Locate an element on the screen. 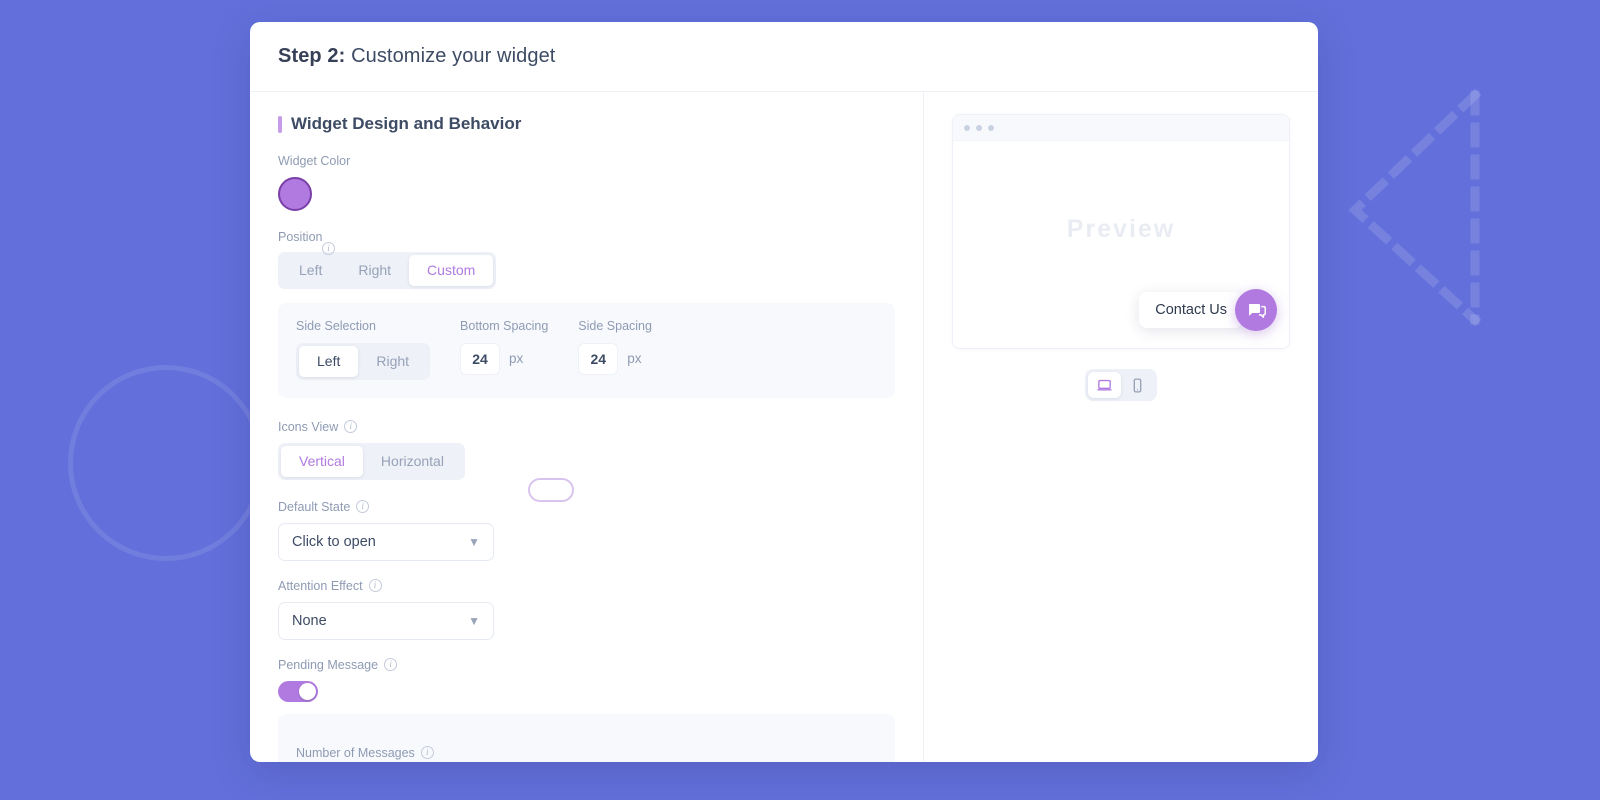 Image resolution: width=1600 pixels, height=800 pixels. position-option-custom: Custom is located at coordinates (451, 270).